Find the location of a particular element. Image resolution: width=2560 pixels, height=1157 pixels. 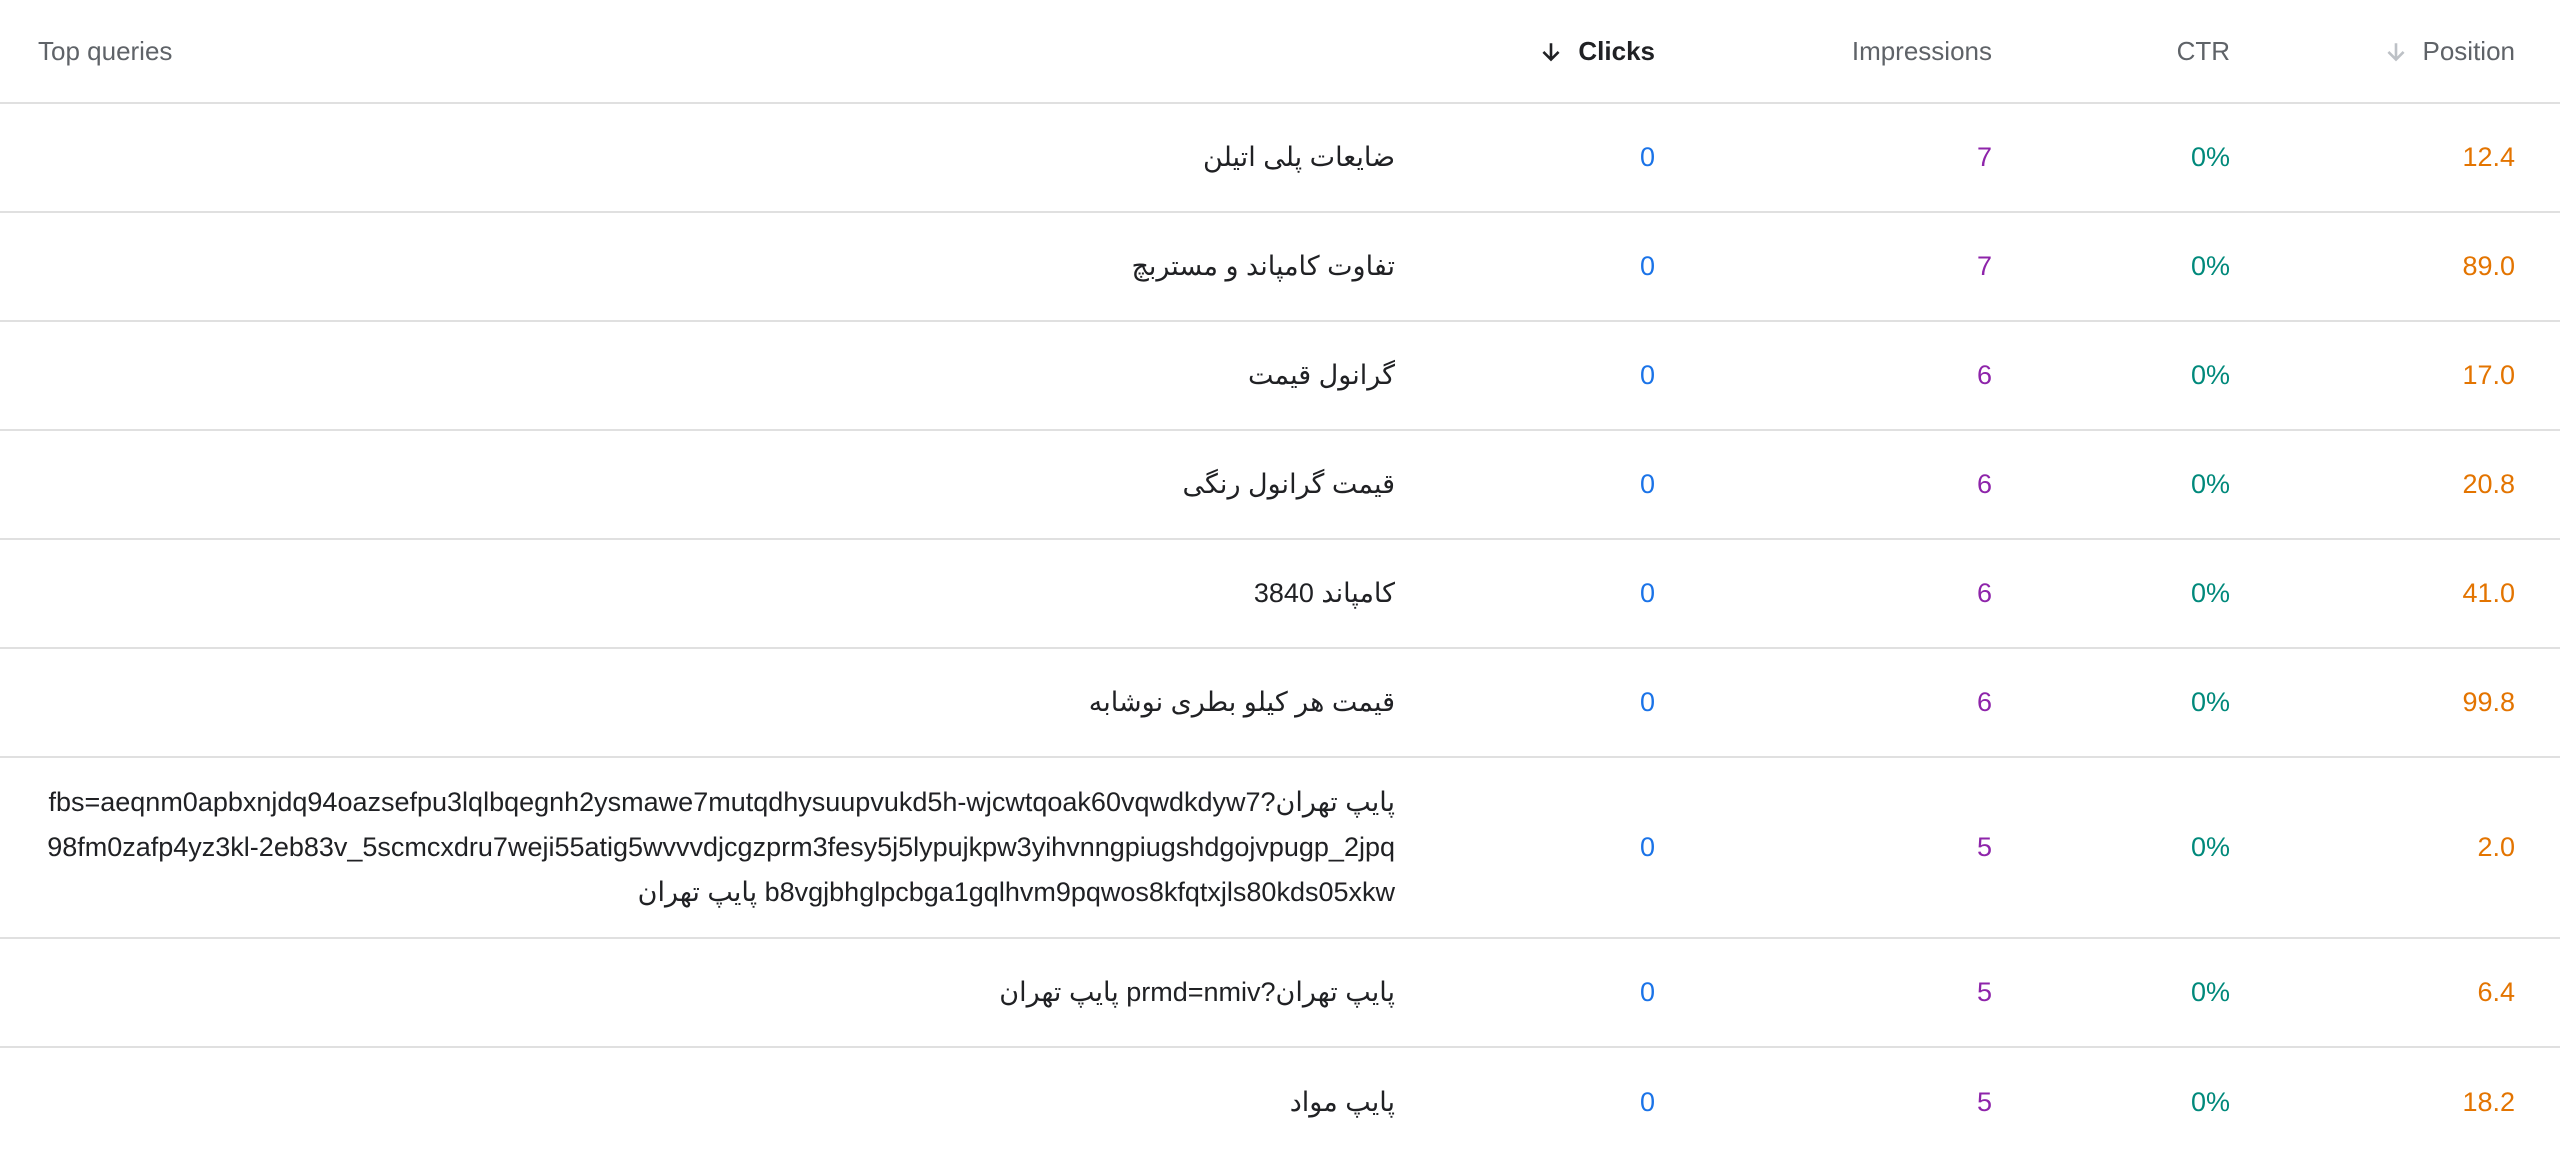

table-row: گرانول قیمت 0 6 0% 17.0 is located at coordinates (1280, 376).